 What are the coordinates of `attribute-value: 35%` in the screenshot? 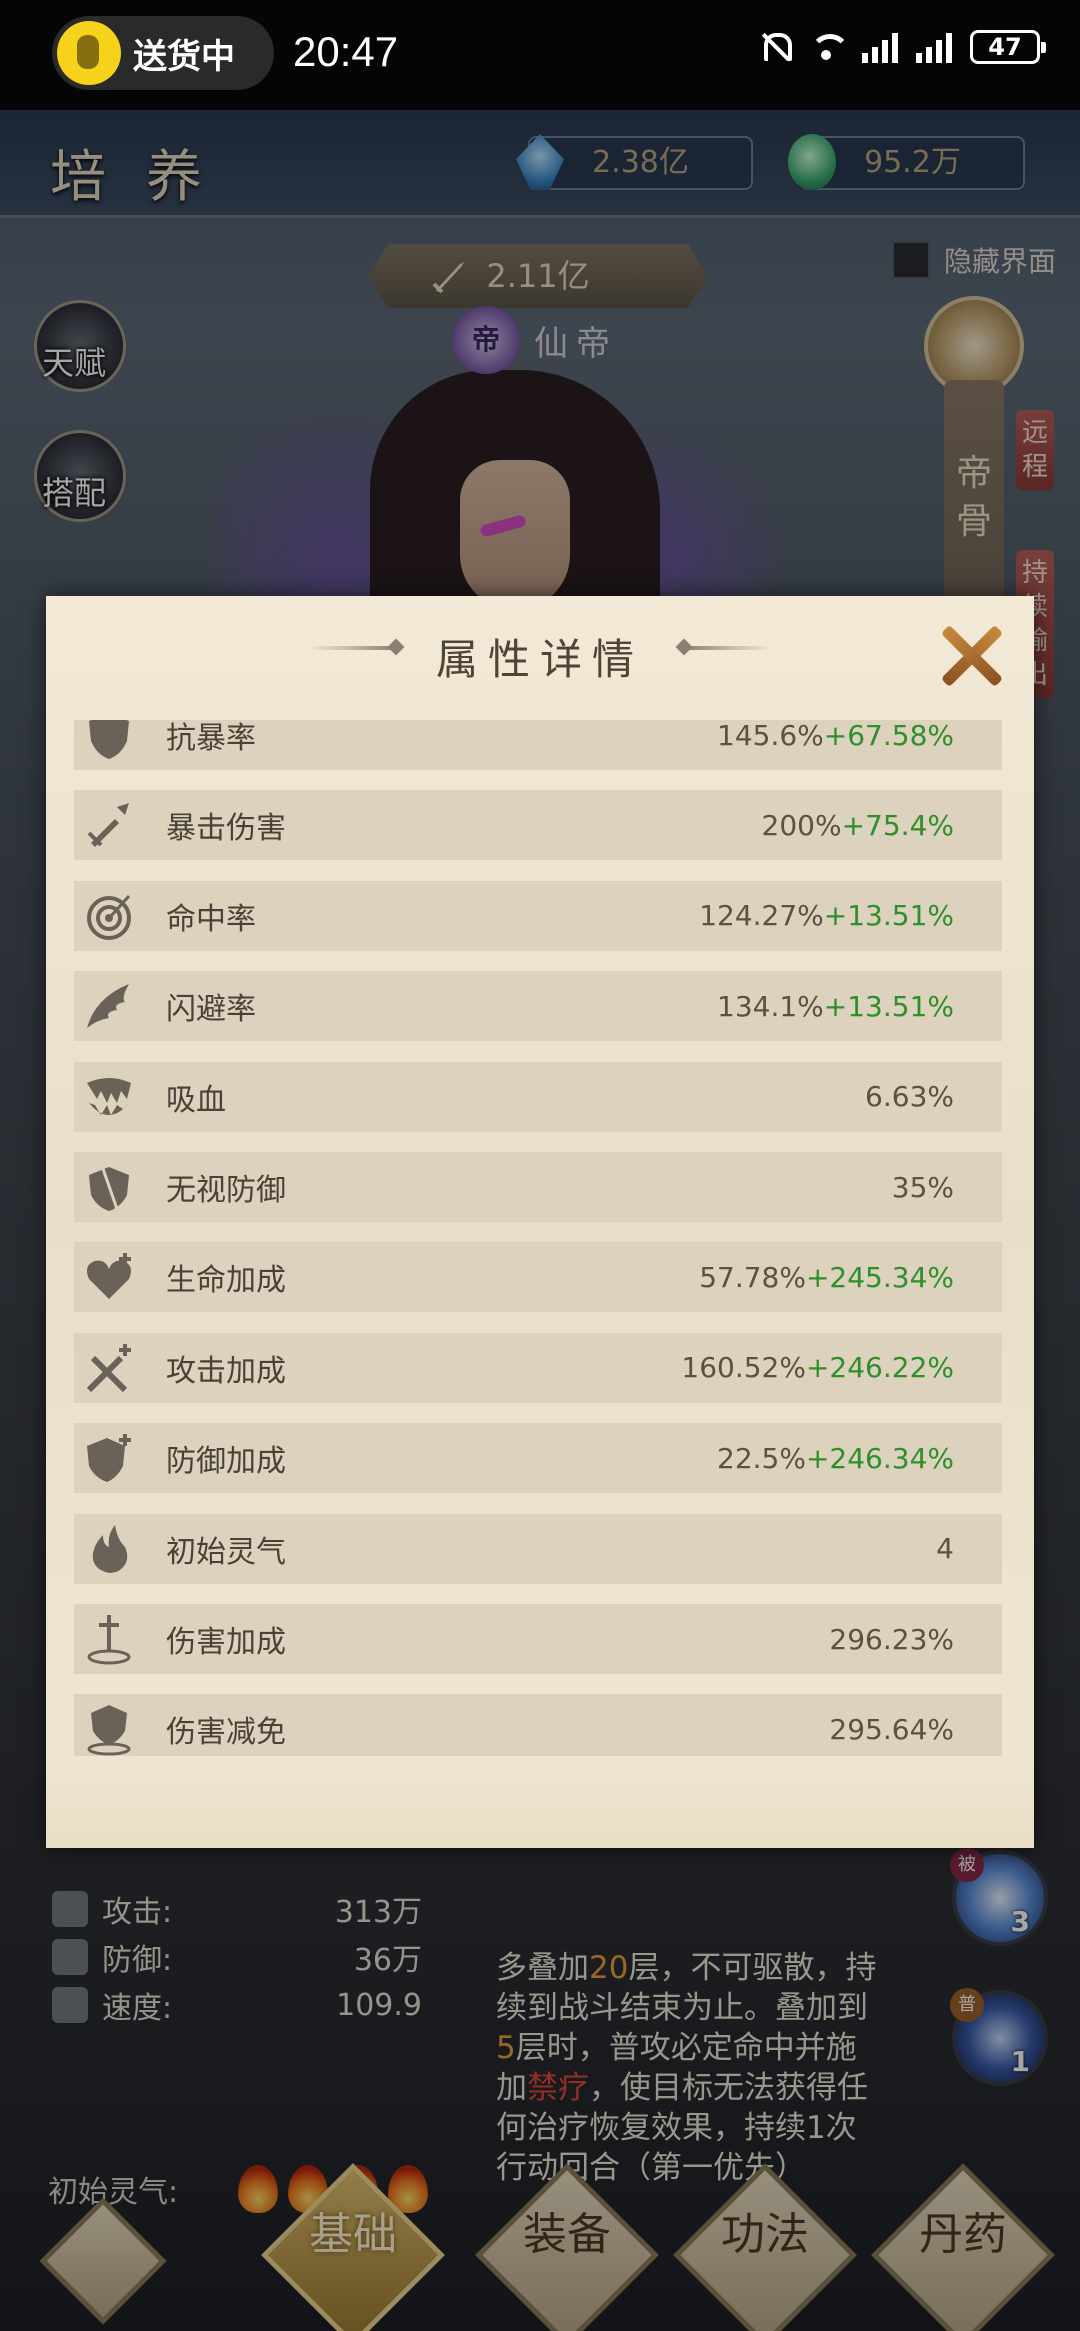 It's located at (923, 1187).